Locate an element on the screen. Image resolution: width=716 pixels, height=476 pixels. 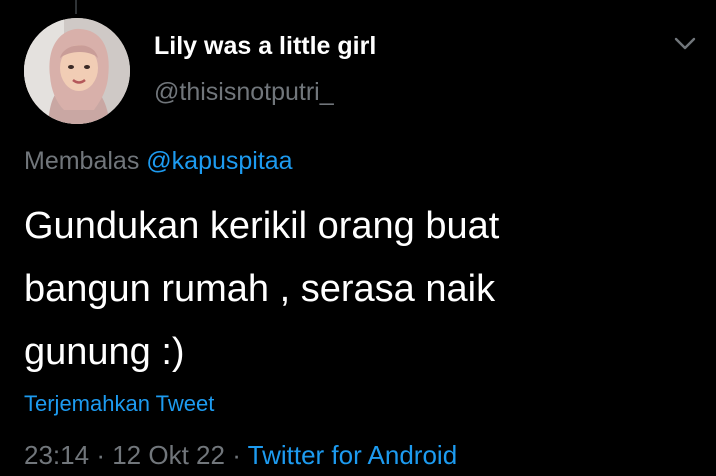
tweet-text-line: bangun rumah , serasa naik is located at coordinates (260, 289).